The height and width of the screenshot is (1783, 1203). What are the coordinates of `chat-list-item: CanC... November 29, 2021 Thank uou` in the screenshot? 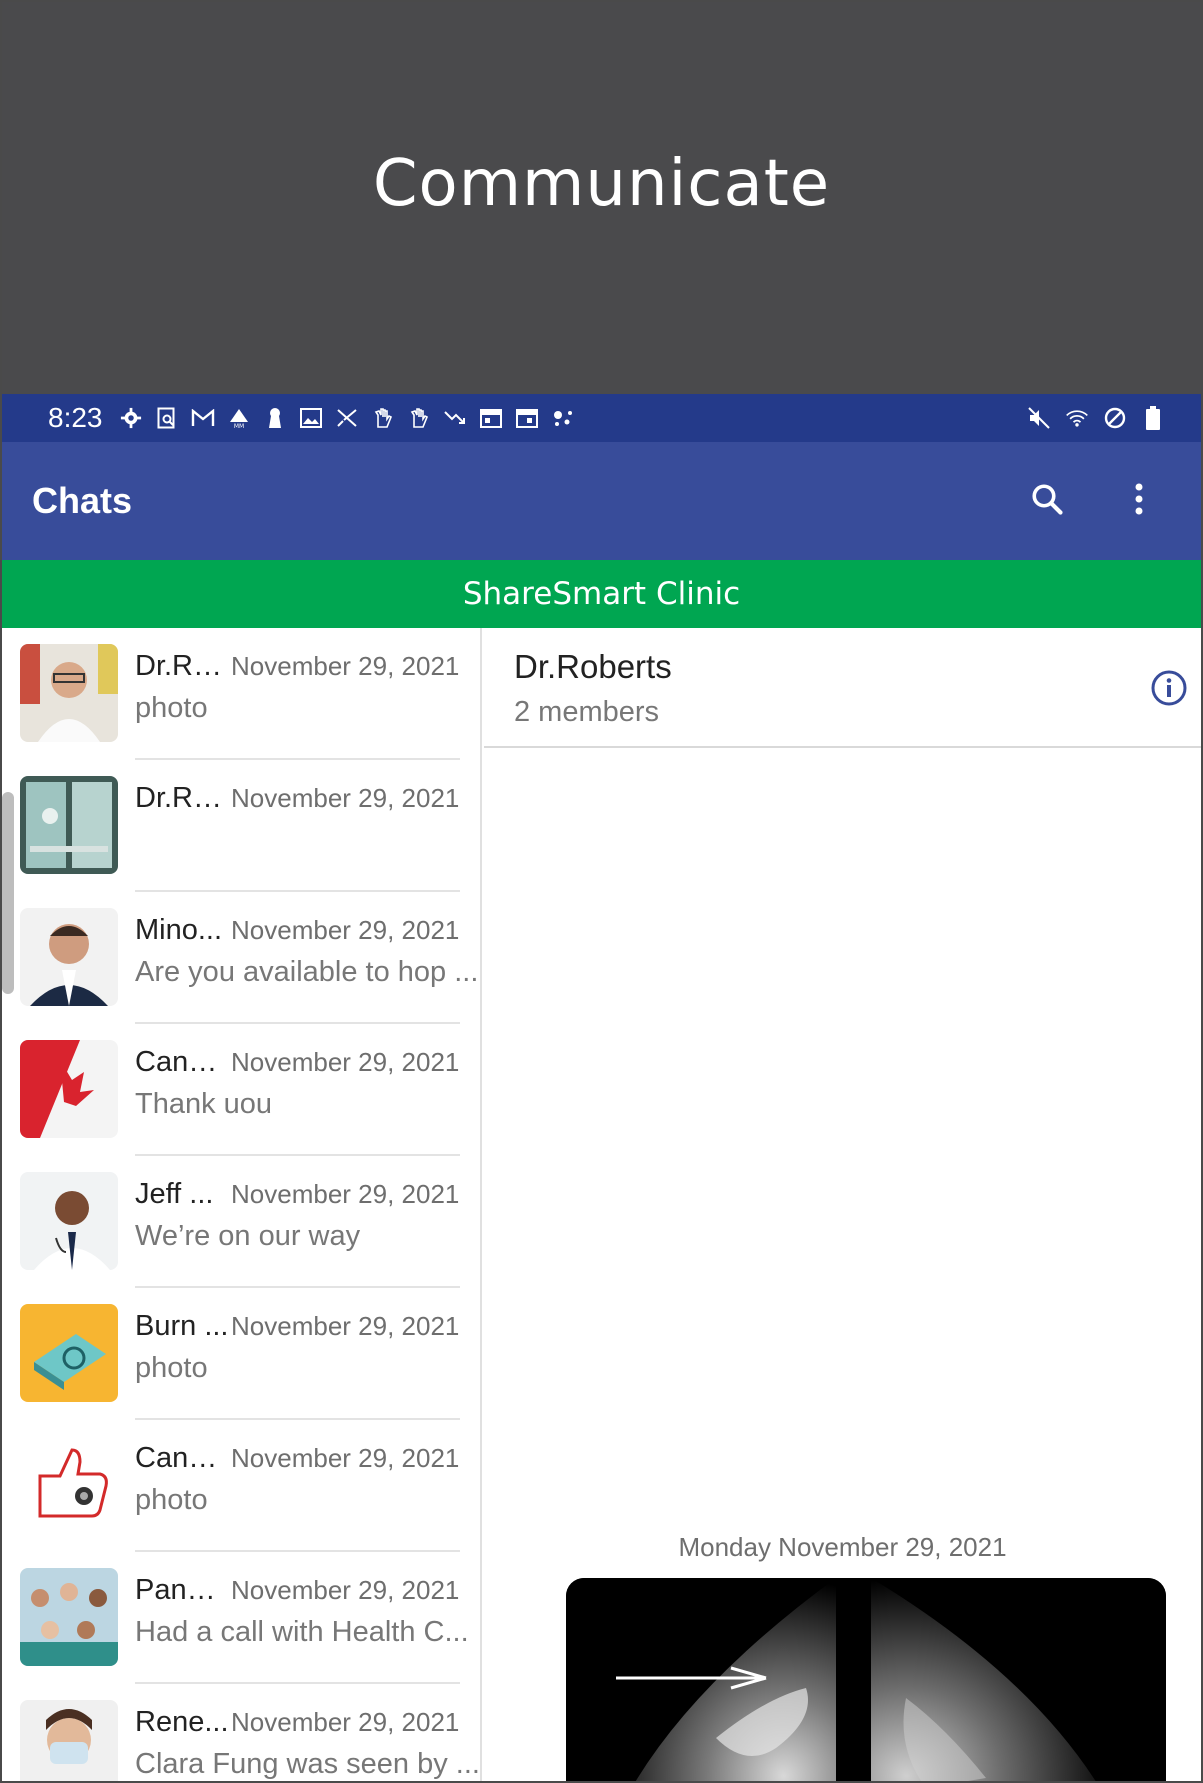 It's located at (241, 1090).